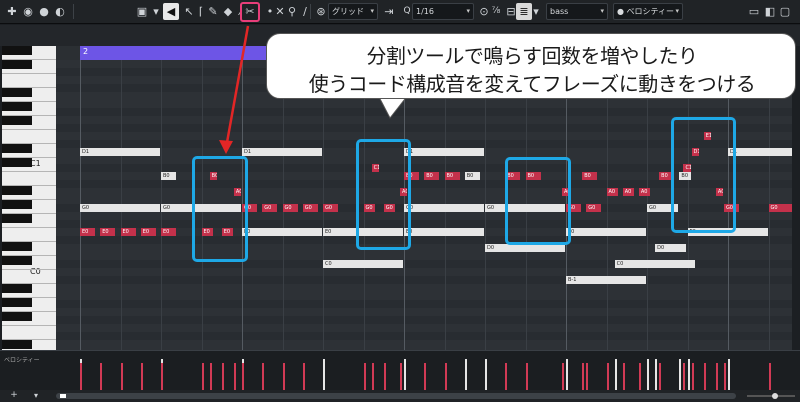 This screenshot has height=402, width=800. I want to click on color-dropdown-icon: ▾, so click(536, 11).